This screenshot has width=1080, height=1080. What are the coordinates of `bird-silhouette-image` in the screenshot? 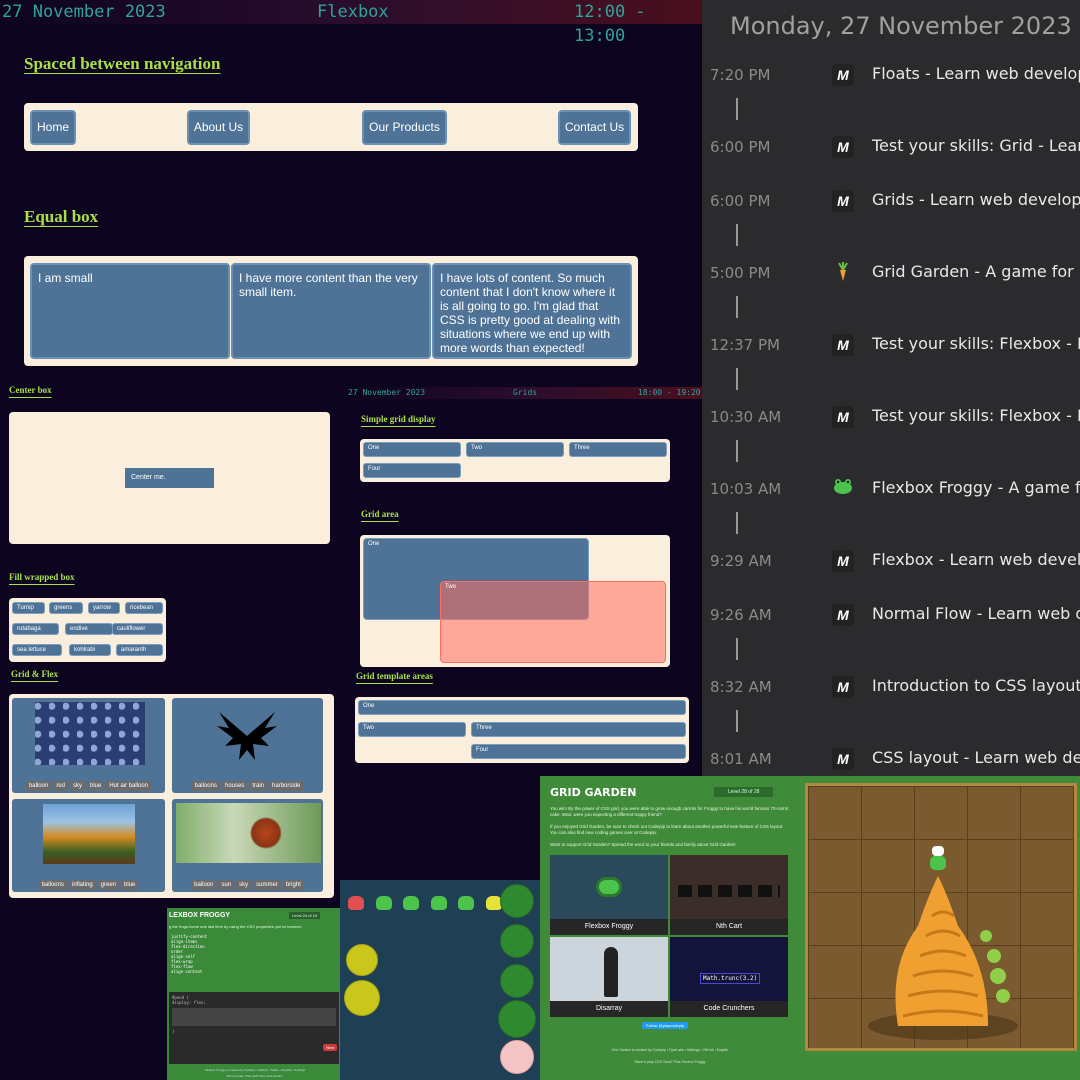 It's located at (247, 736).